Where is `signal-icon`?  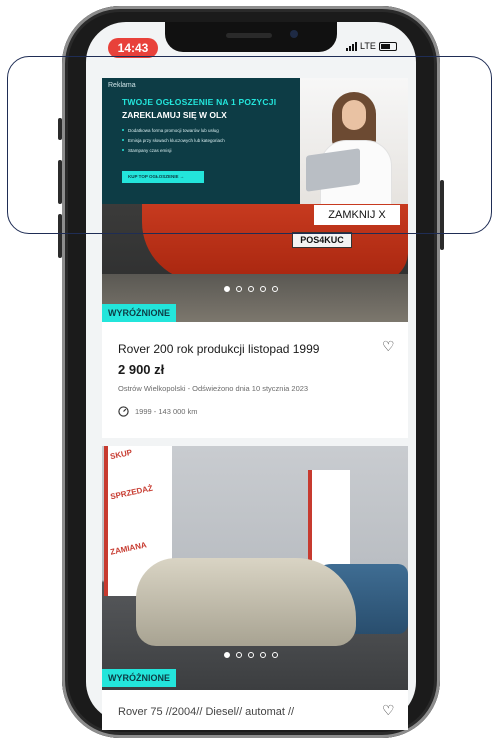
signal-icon is located at coordinates (351, 46).